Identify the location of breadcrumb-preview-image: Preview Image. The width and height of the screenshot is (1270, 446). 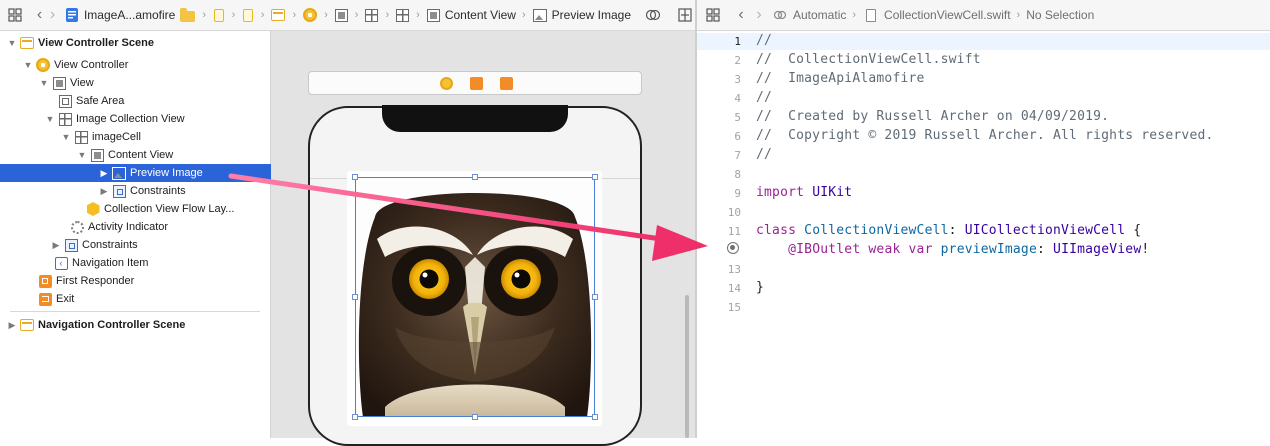
(591, 15).